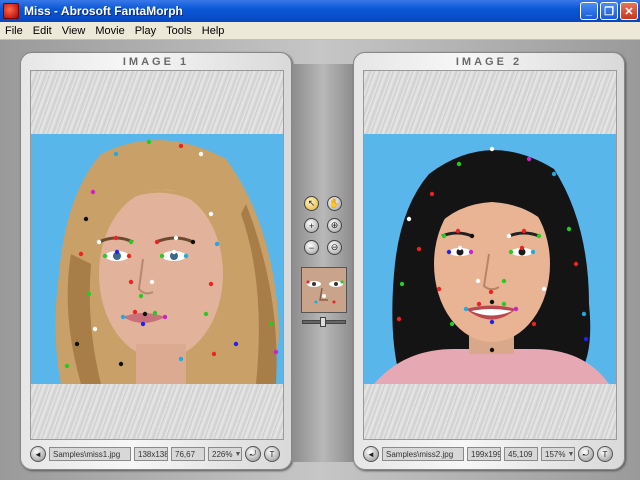 This screenshot has height=480, width=640. Describe the element at coordinates (179, 31) in the screenshot. I see `menu-tools: Tools` at that location.